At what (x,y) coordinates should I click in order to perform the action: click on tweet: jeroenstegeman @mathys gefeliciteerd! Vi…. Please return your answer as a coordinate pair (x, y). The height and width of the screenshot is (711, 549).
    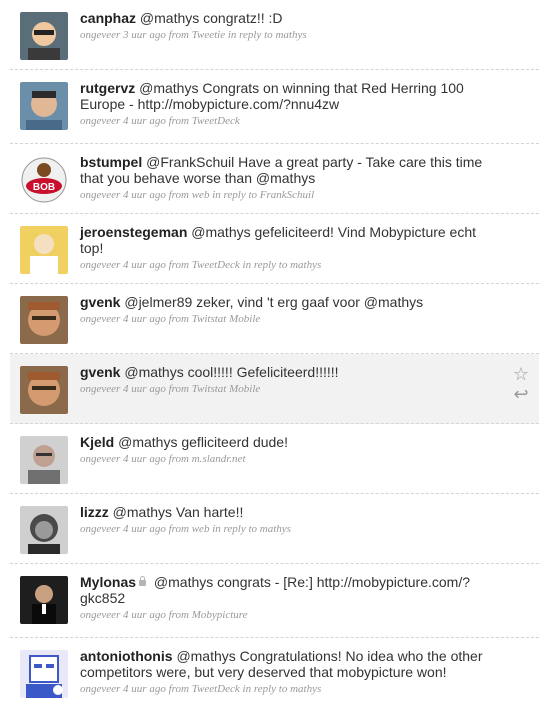
    Looking at the image, I should click on (274, 249).